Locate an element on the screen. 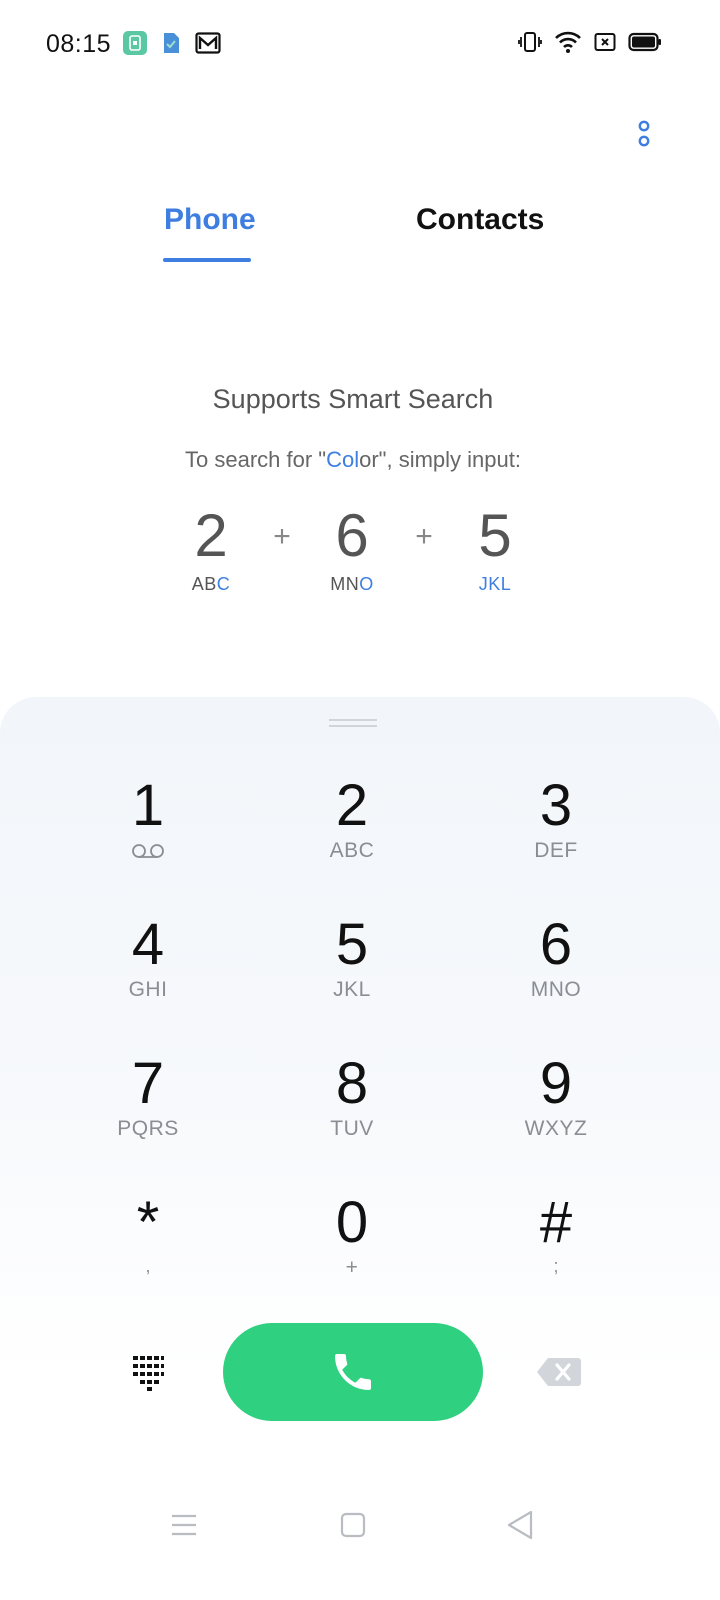 This screenshot has height=1600, width=720. nav-home-button is located at coordinates (353, 1525).